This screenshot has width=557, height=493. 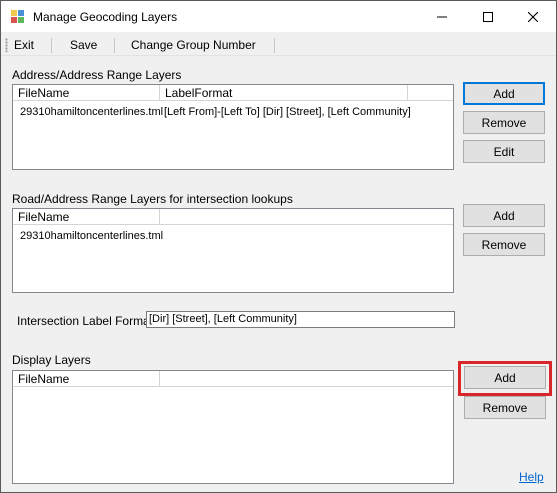 I want to click on help-link: Help, so click(x=531, y=477).